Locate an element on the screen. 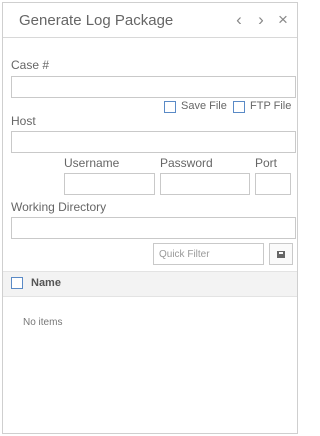 Image resolution: width=320 pixels, height=436 pixels. column-header-name: Name is located at coordinates (46, 283).